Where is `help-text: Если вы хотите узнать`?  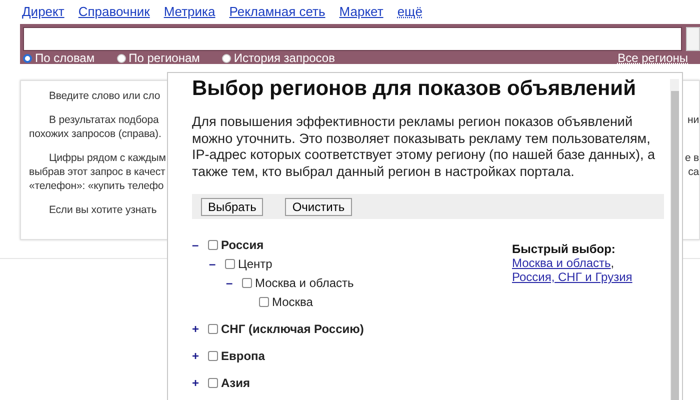
help-text: Если вы хотите узнать is located at coordinates (102, 210).